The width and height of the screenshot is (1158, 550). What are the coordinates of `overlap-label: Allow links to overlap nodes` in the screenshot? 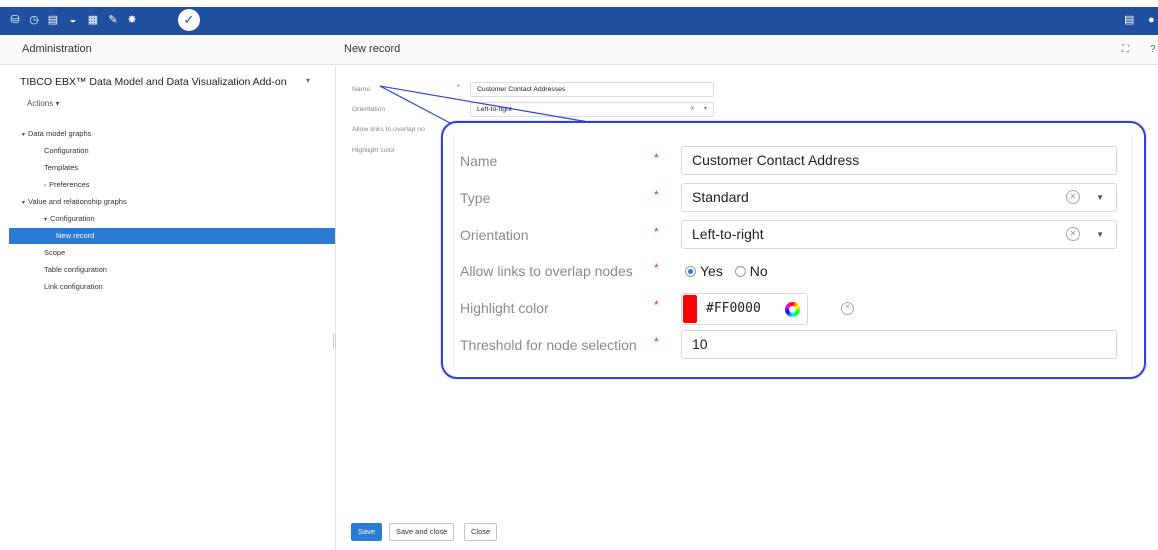 It's located at (546, 271).